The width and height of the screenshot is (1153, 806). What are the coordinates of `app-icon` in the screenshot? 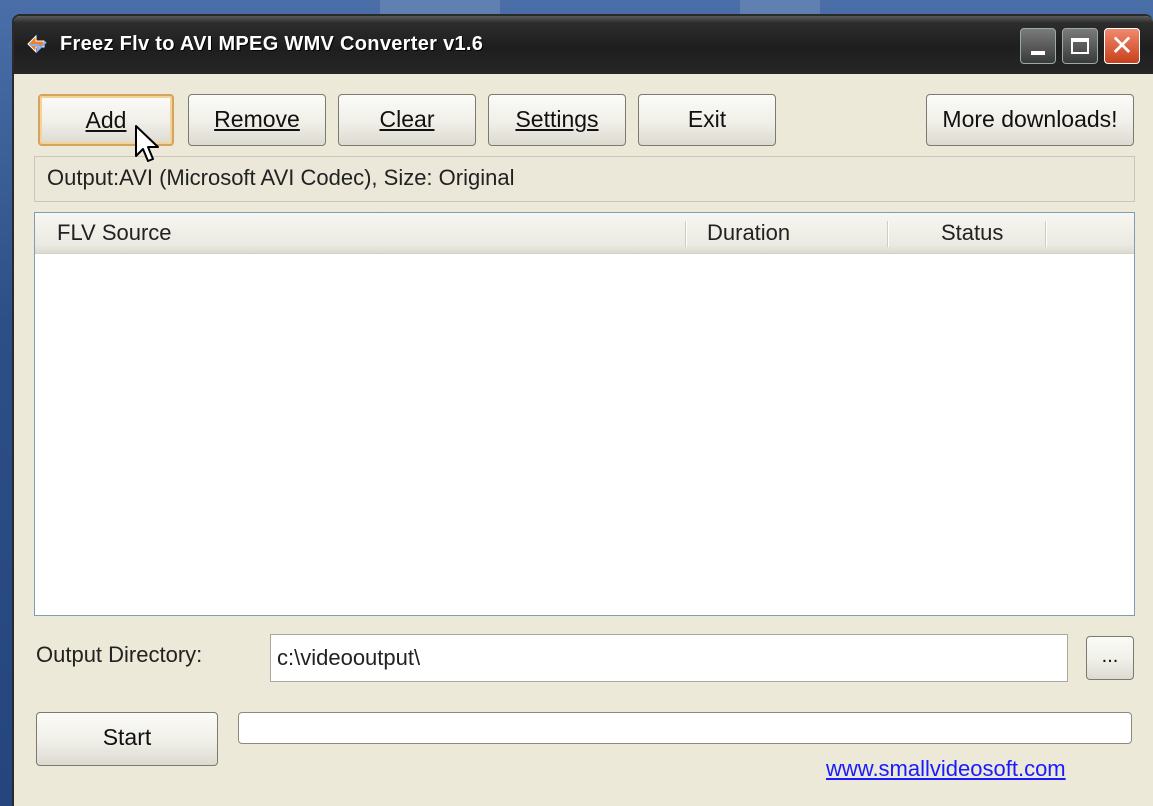 It's located at (37, 44).